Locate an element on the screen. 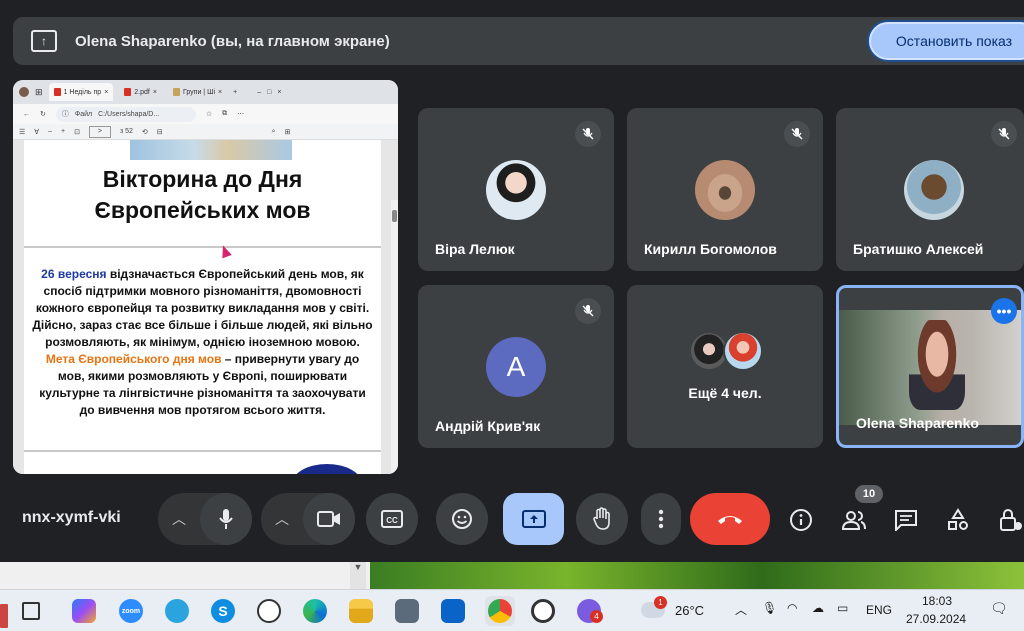 The width and height of the screenshot is (1024, 631). present-button is located at coordinates (533, 519).